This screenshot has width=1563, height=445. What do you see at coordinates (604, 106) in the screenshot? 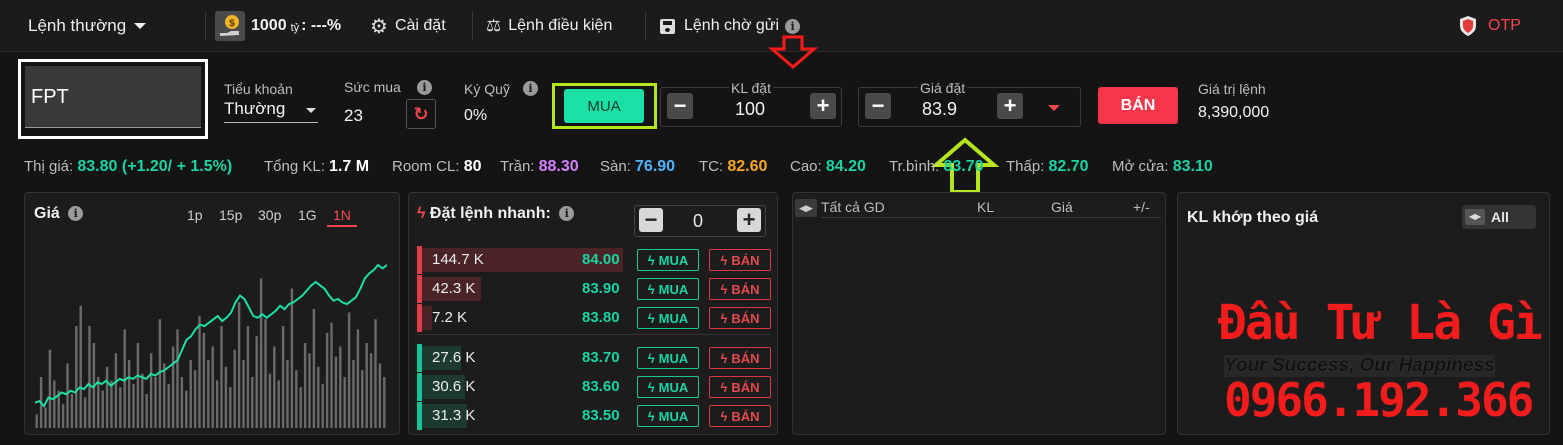
I see `buy-button: MUA` at bounding box center [604, 106].